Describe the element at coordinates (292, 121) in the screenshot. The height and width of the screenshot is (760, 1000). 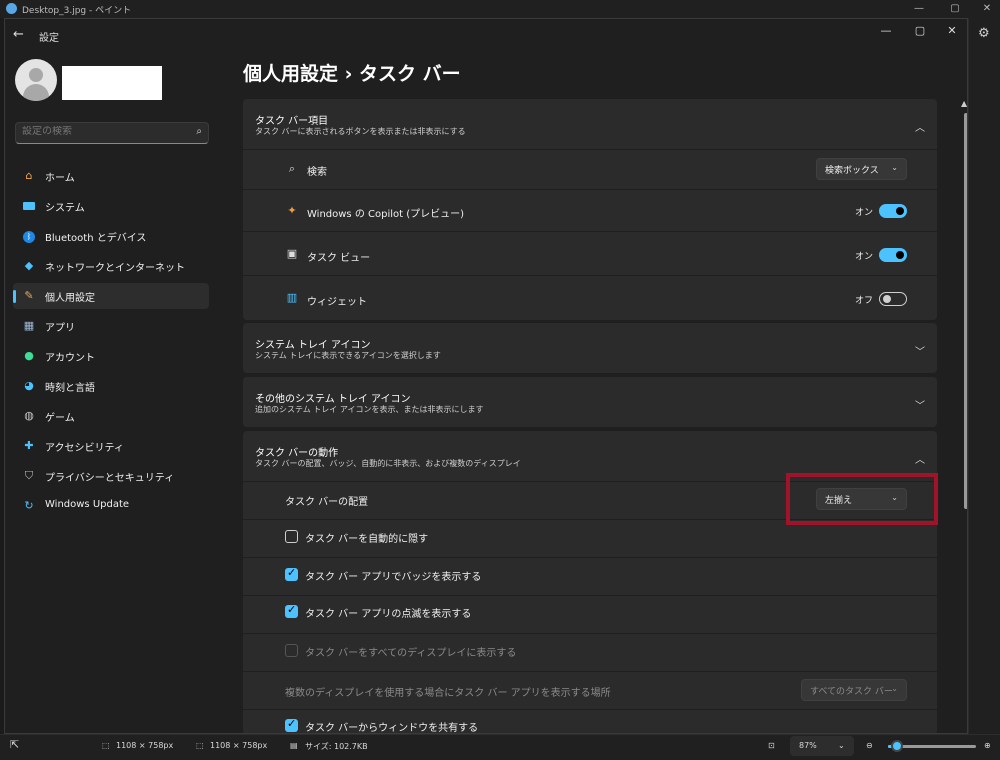
I see `section-title: タスク バー項目` at that location.